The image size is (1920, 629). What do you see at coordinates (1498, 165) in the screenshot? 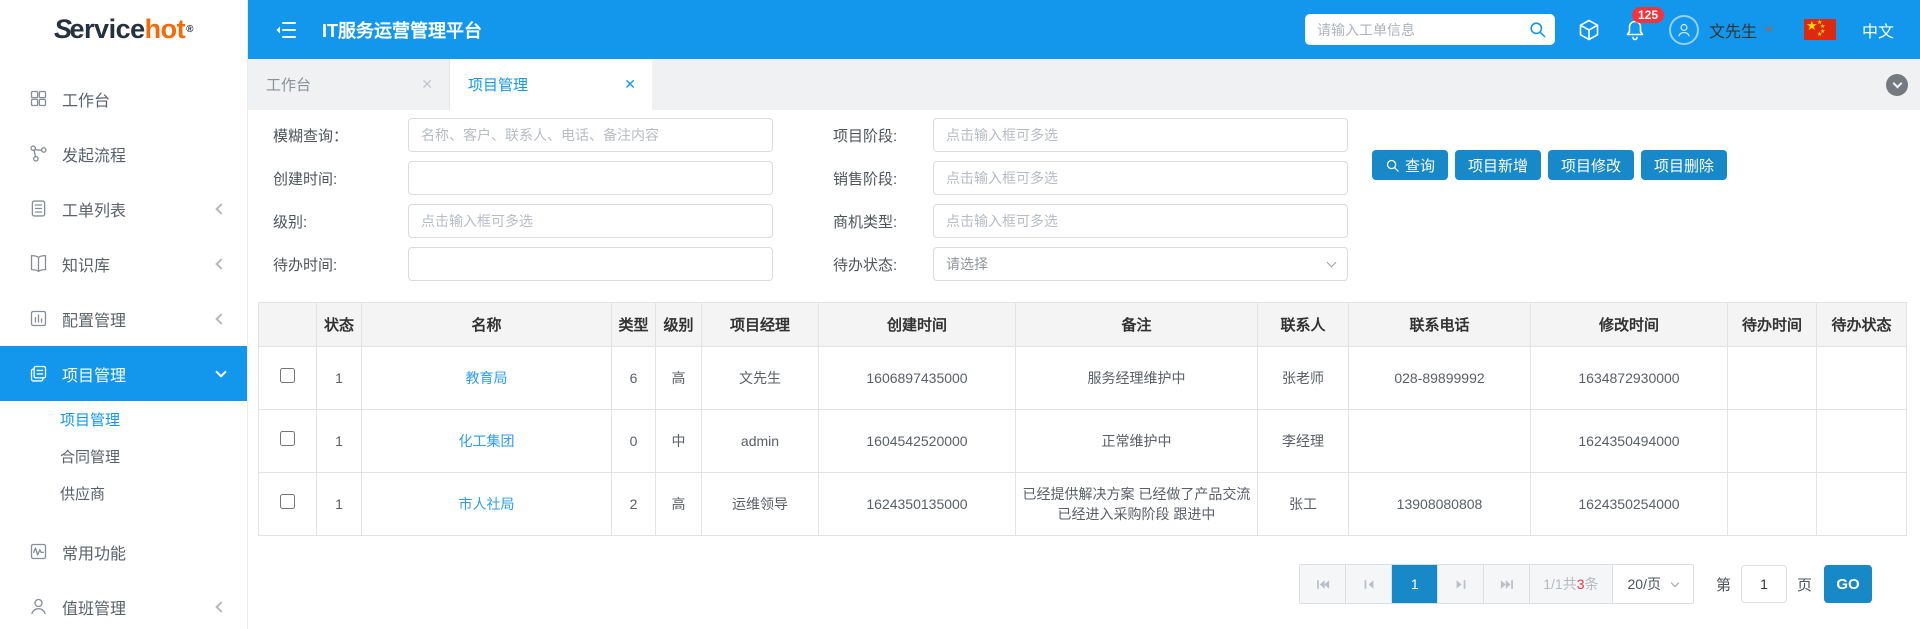
I see `project-add-button: 项目新增` at bounding box center [1498, 165].